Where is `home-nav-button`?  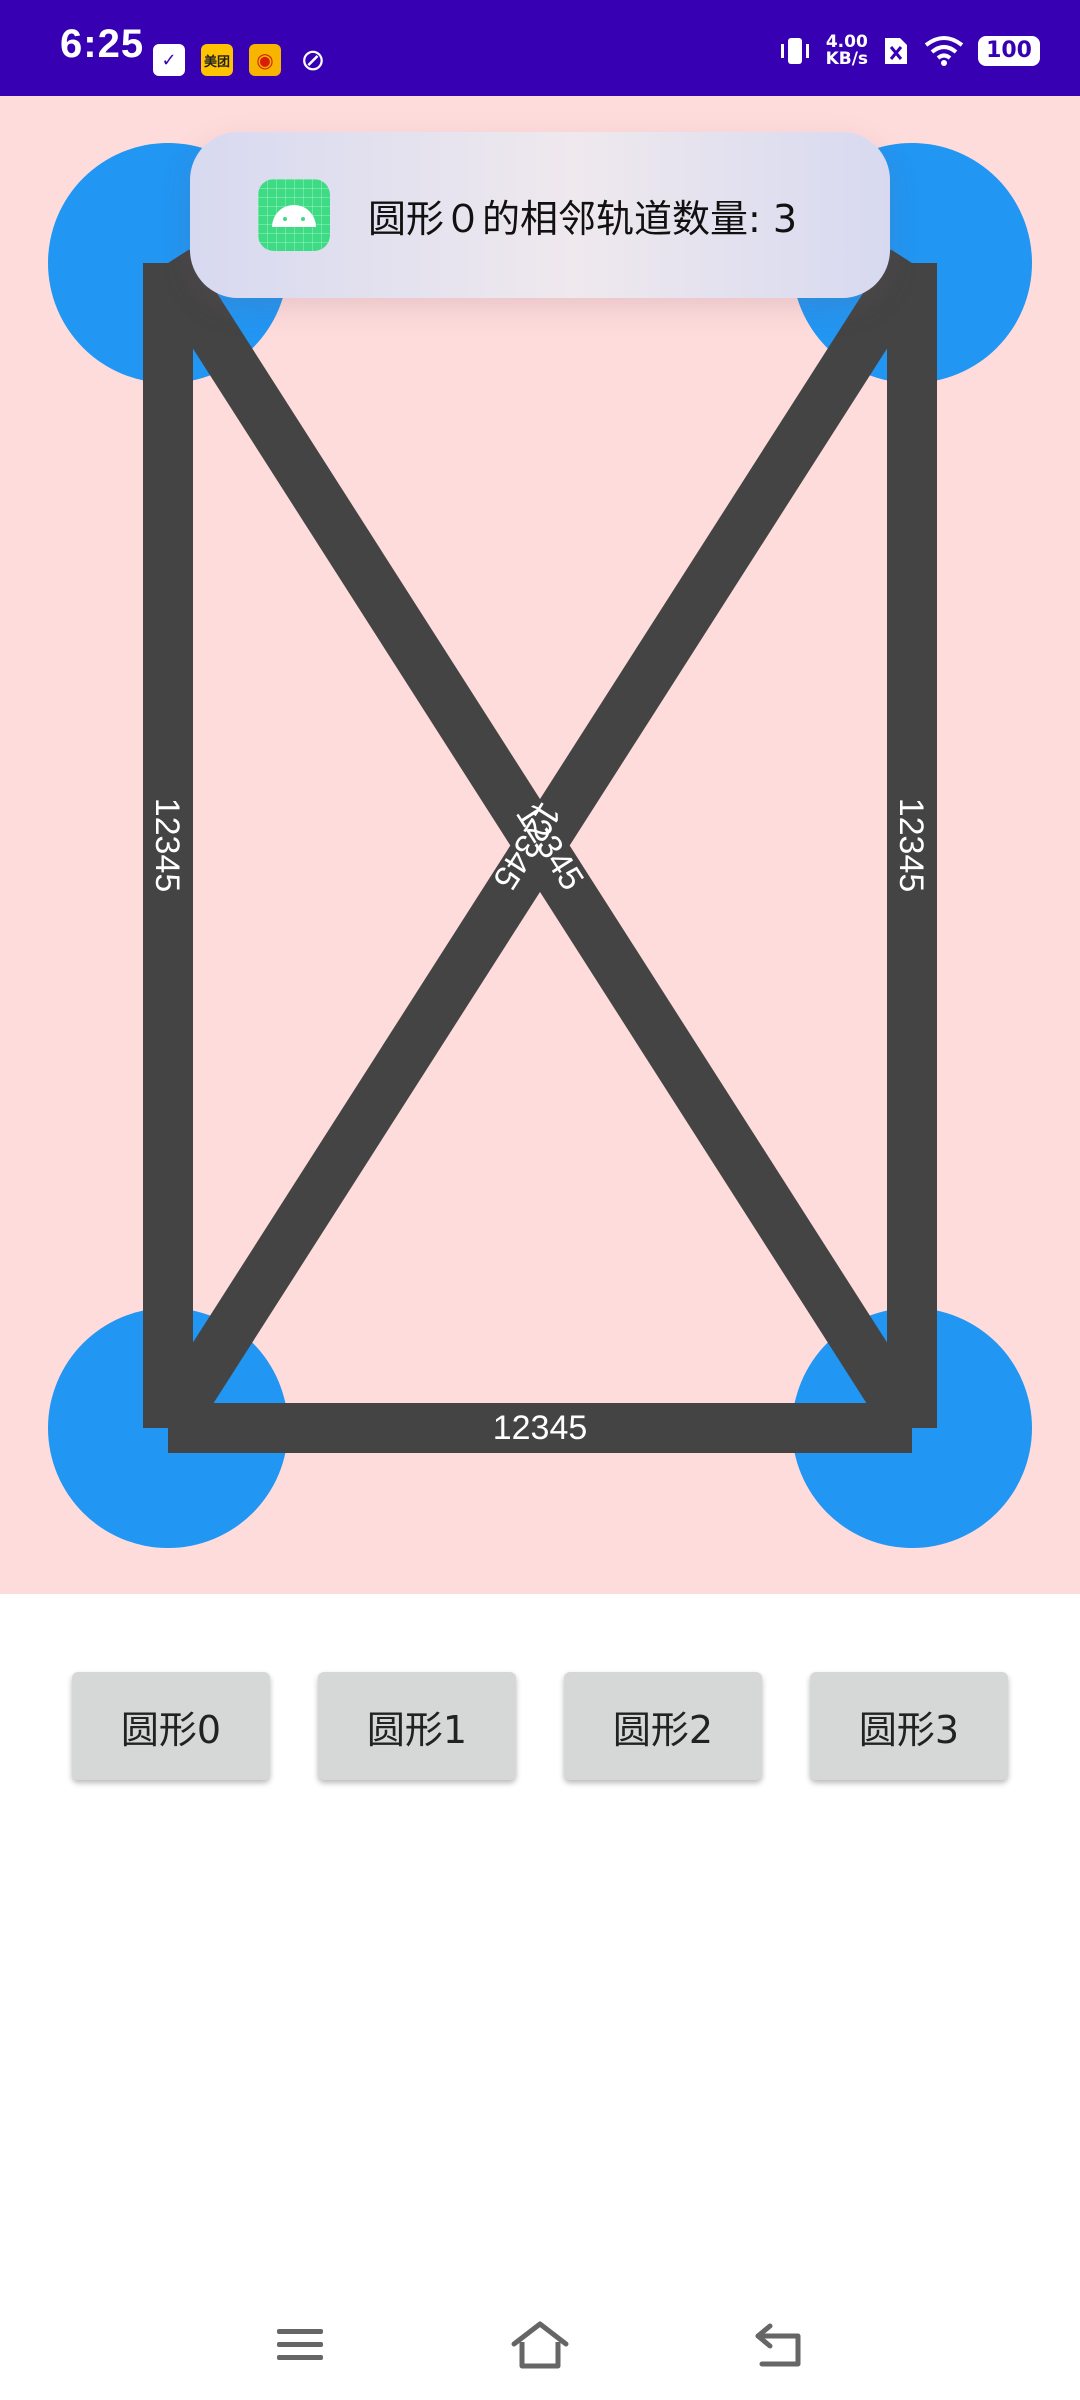
home-nav-button is located at coordinates (540, 2345).